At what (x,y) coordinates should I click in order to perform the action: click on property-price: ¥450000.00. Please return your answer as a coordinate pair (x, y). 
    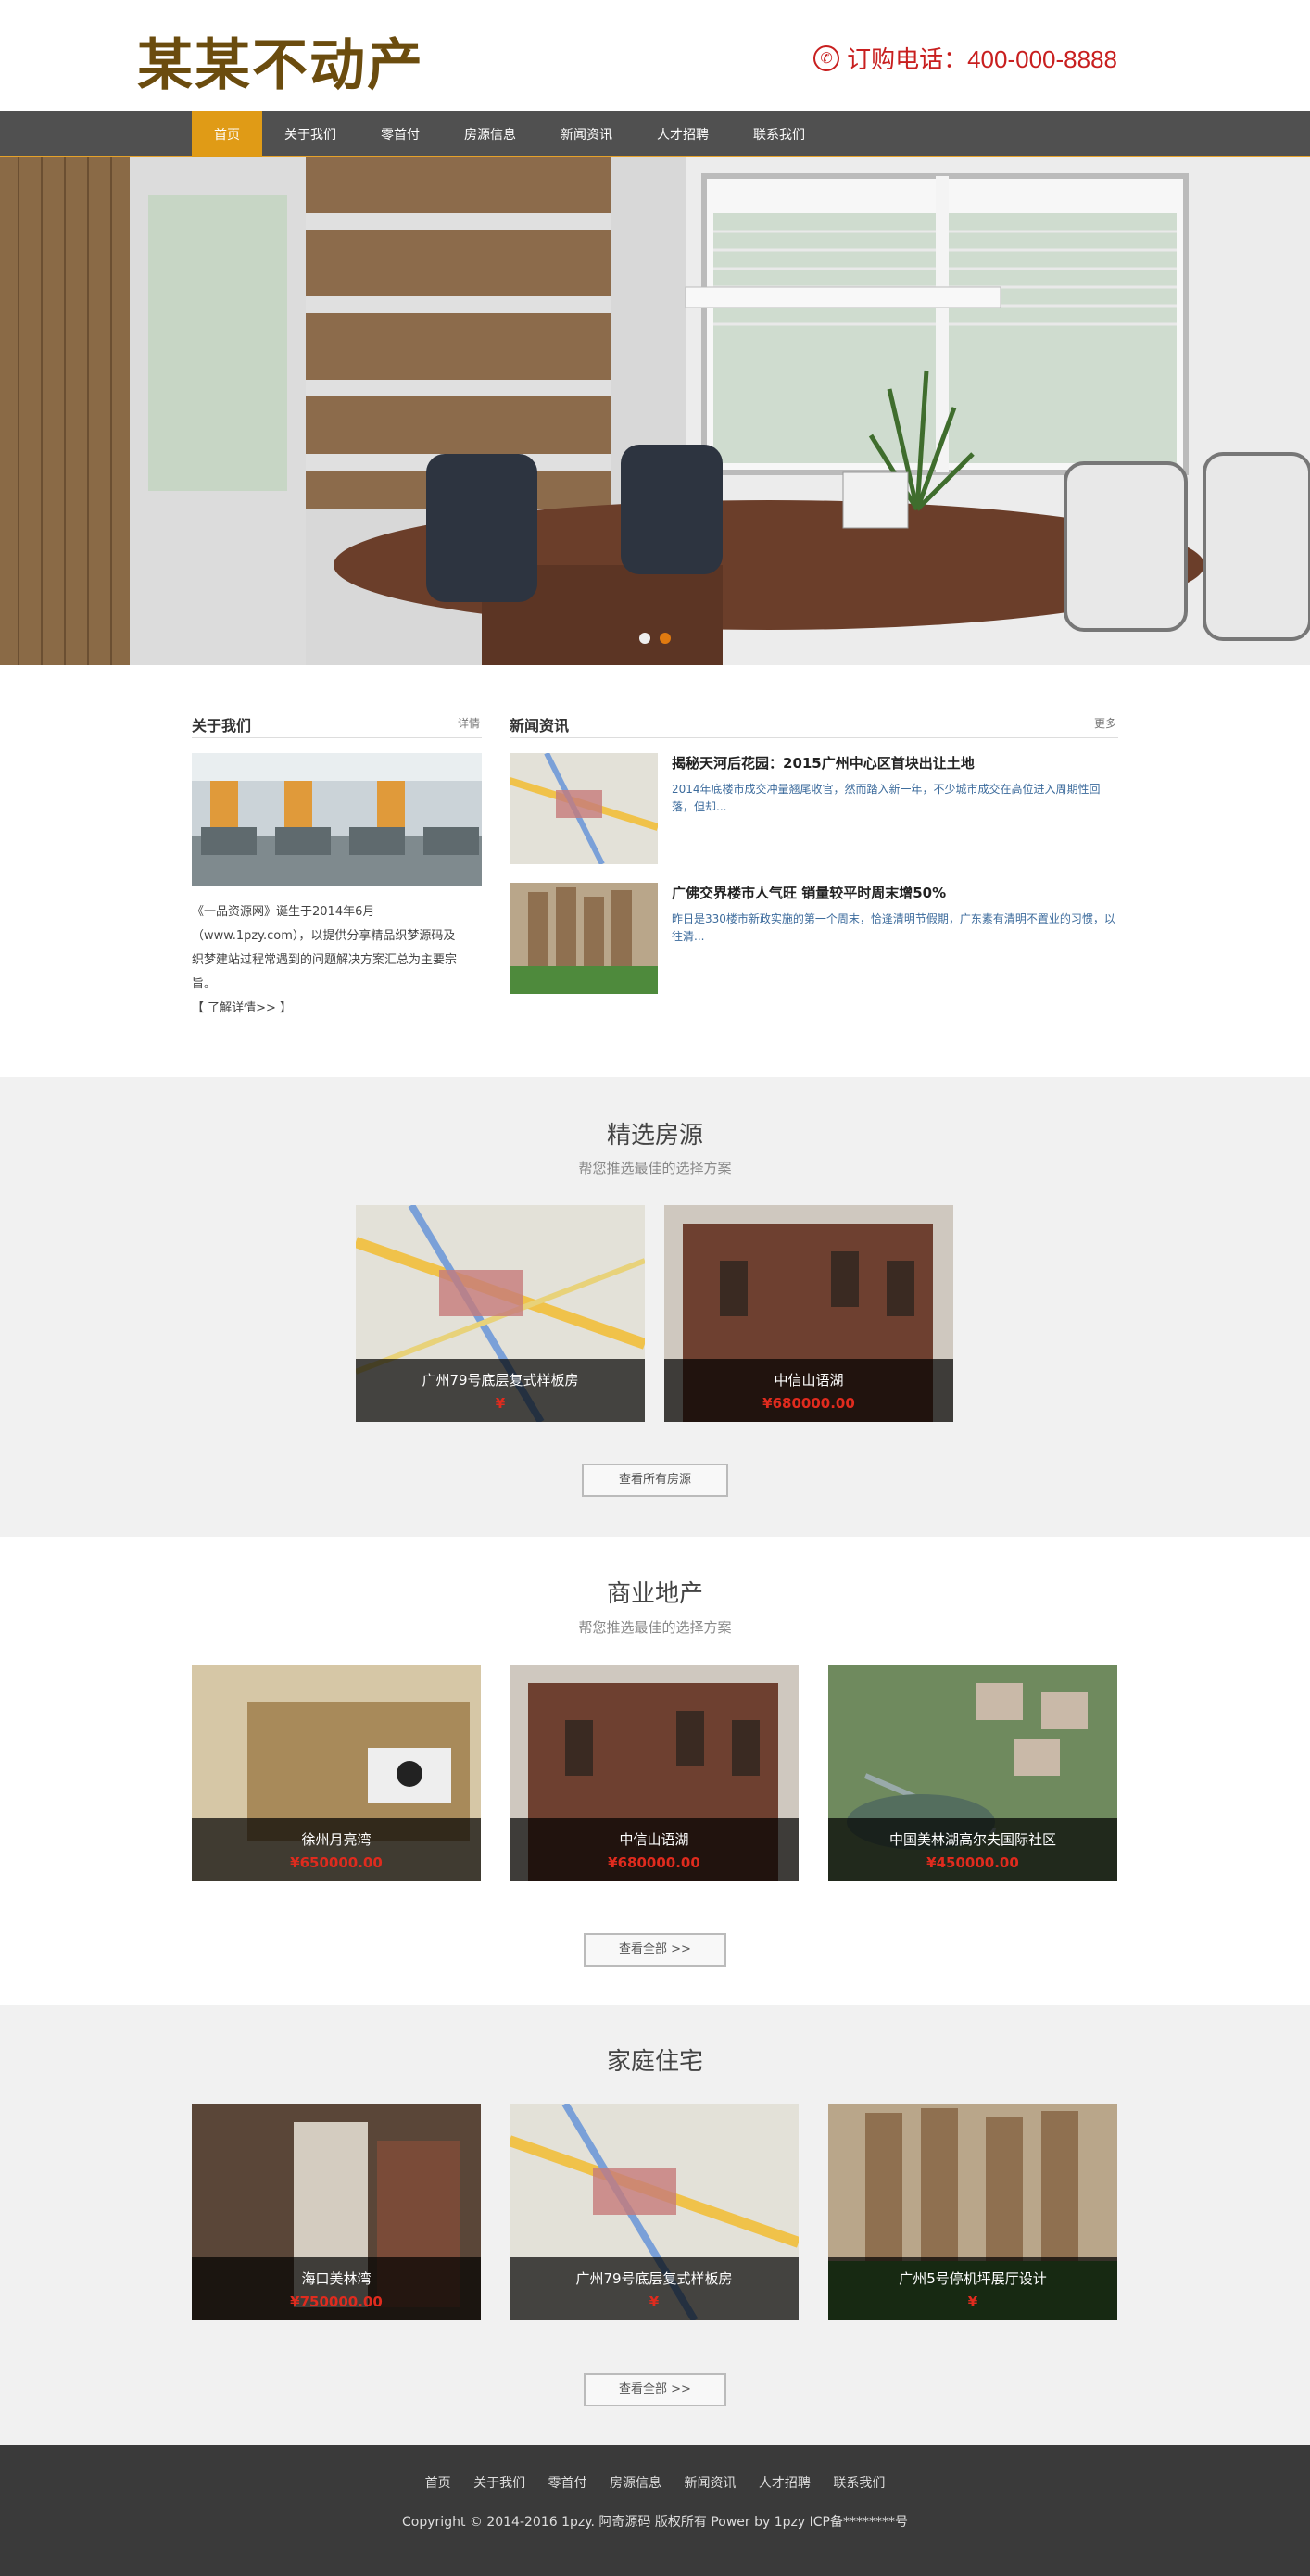
    Looking at the image, I should click on (972, 1862).